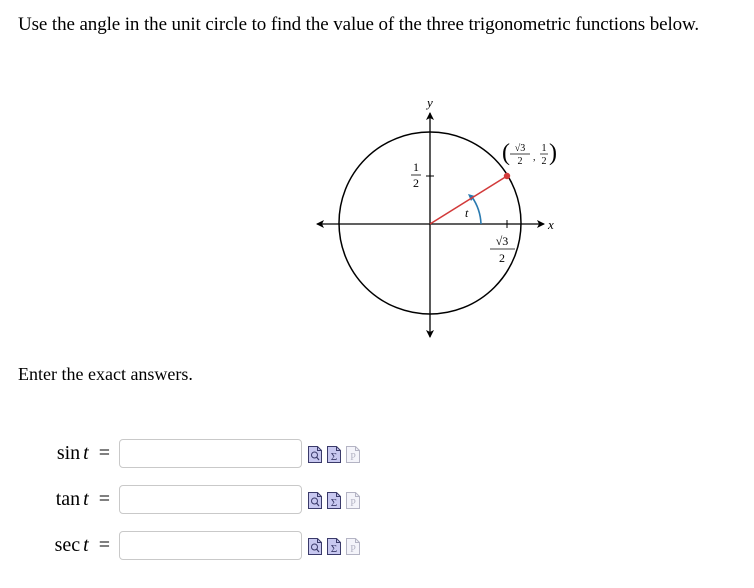  Describe the element at coordinates (468, 200) in the screenshot. I see `radius-line` at that location.